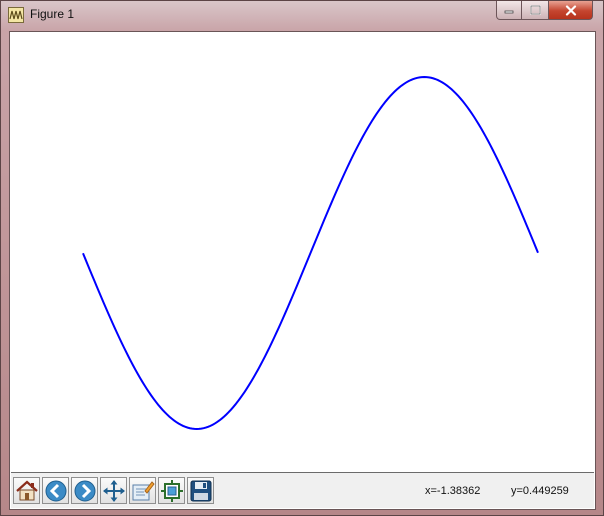 The image size is (604, 516). I want to click on forward-arrow-icon, so click(85, 491).